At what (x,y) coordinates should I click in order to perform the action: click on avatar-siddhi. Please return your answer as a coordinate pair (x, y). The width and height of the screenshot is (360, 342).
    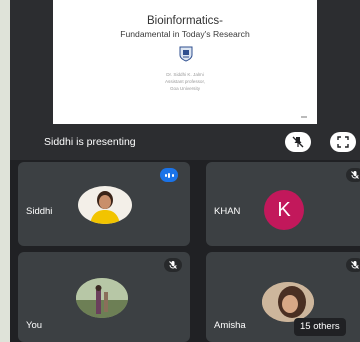
    Looking at the image, I should click on (105, 205).